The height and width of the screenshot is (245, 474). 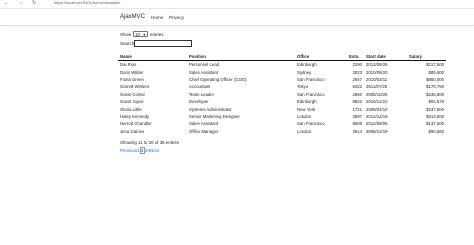 I want to click on cell-name: Gloria Little, so click(x=131, y=109).